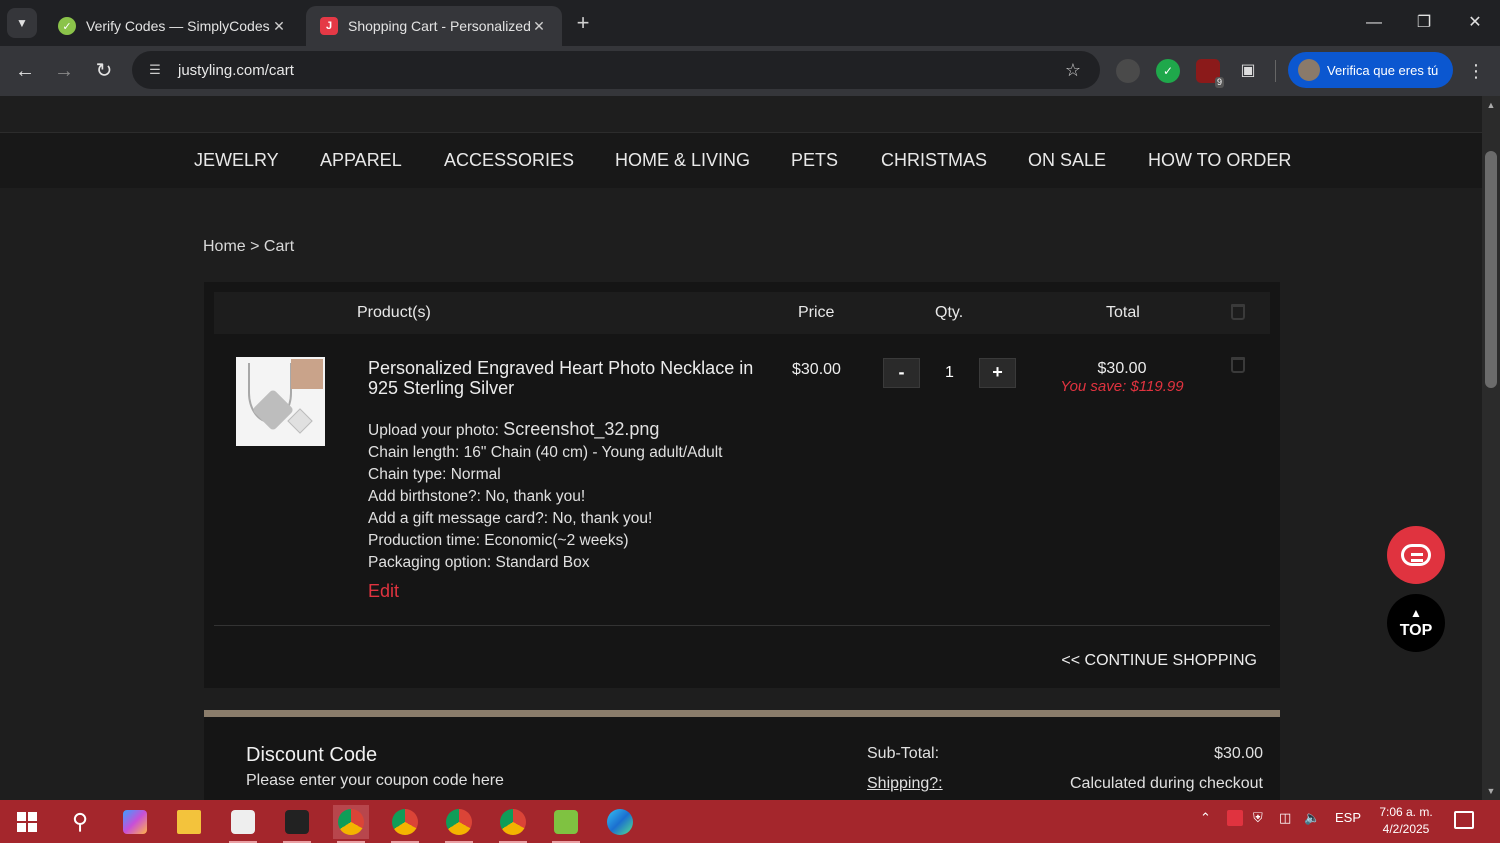 The width and height of the screenshot is (1500, 843). Describe the element at coordinates (566, 824) in the screenshot. I see `notepad-icon` at that location.